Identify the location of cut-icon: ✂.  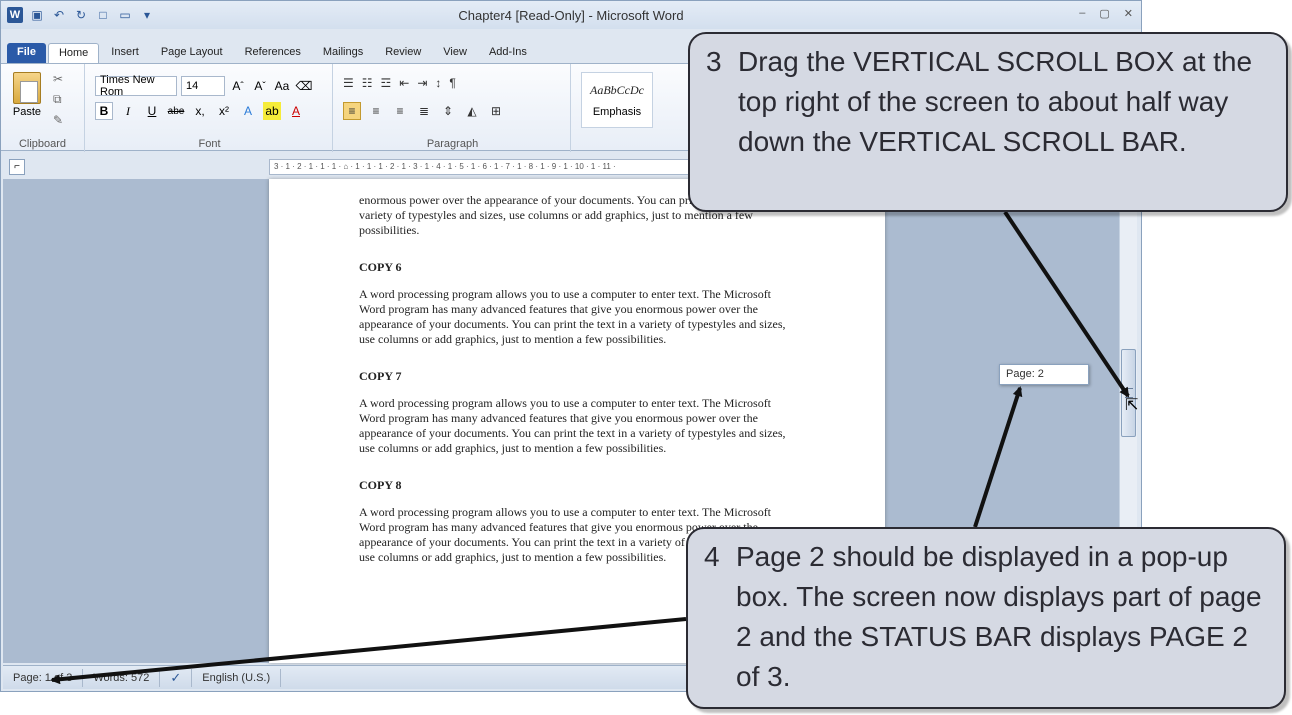
(58, 79).